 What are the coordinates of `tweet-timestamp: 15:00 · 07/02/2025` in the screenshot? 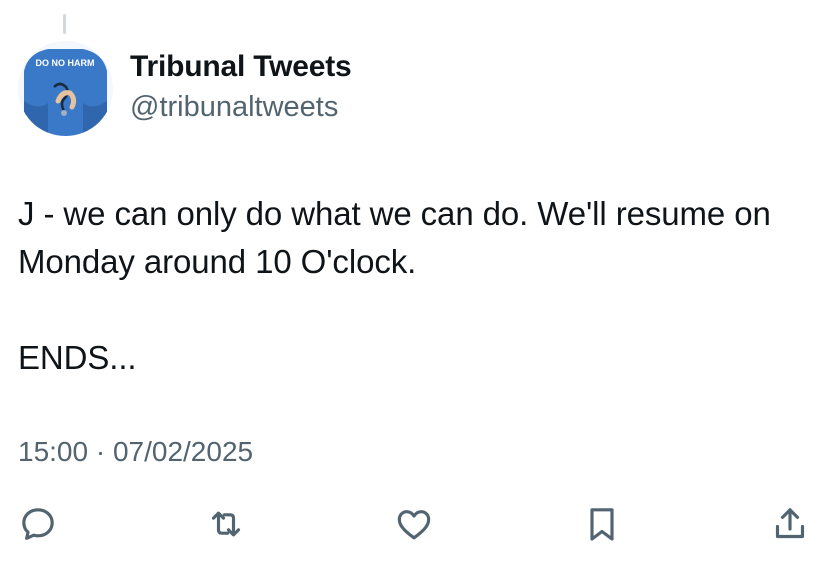 It's located at (135, 452).